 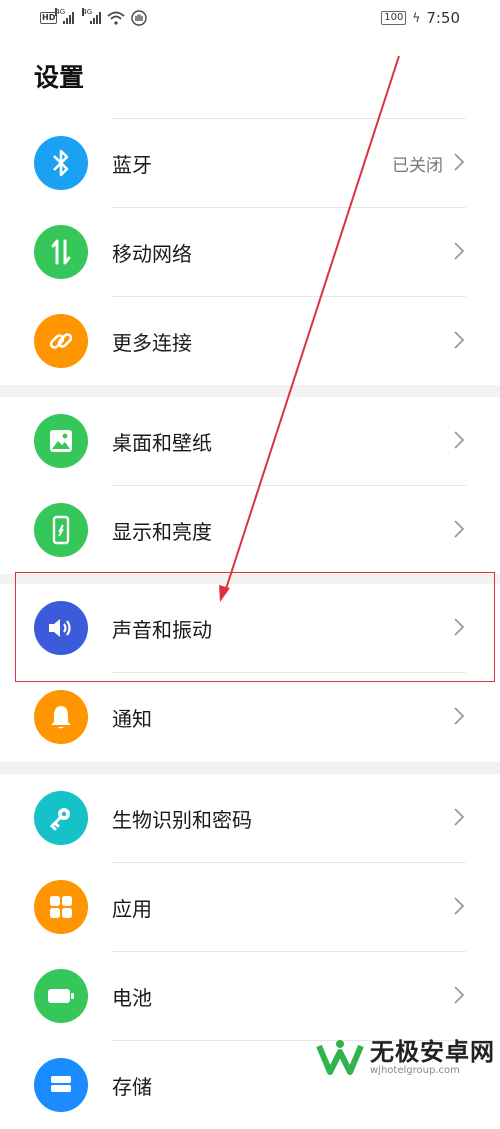 What do you see at coordinates (61, 818) in the screenshot?
I see `key-icon` at bounding box center [61, 818].